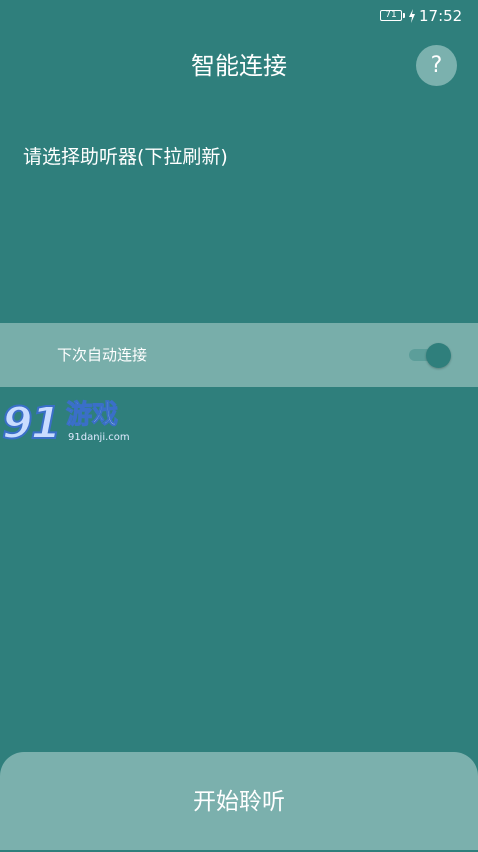  Describe the element at coordinates (239, 66) in the screenshot. I see `page-title: 智能连接` at that location.